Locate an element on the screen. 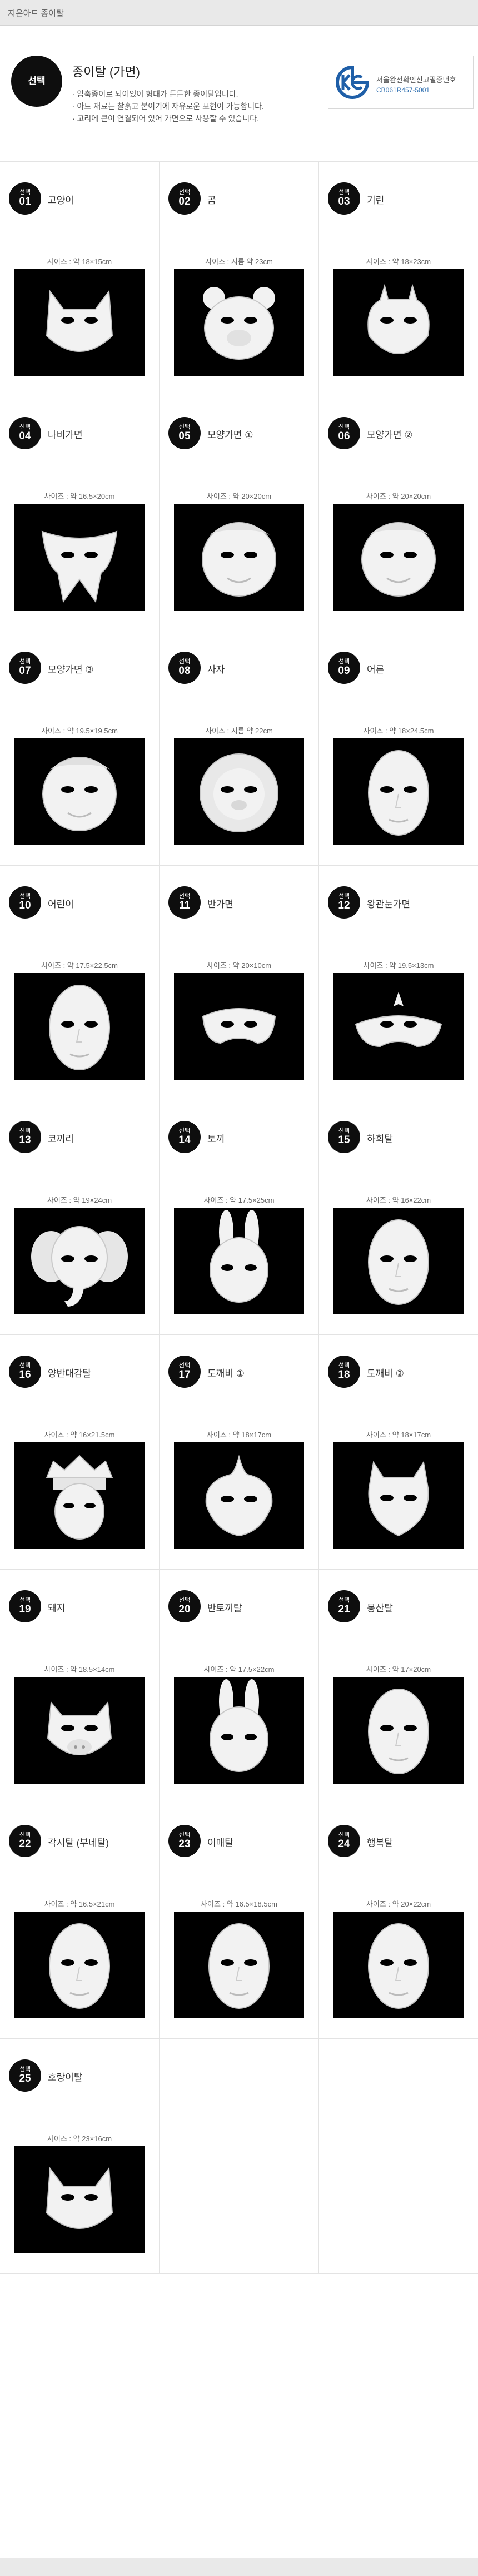 The height and width of the screenshot is (2576, 478). product-item: 선택 17 도깨비 ① 사이즈 : 약 18×17cm is located at coordinates (239, 1452).